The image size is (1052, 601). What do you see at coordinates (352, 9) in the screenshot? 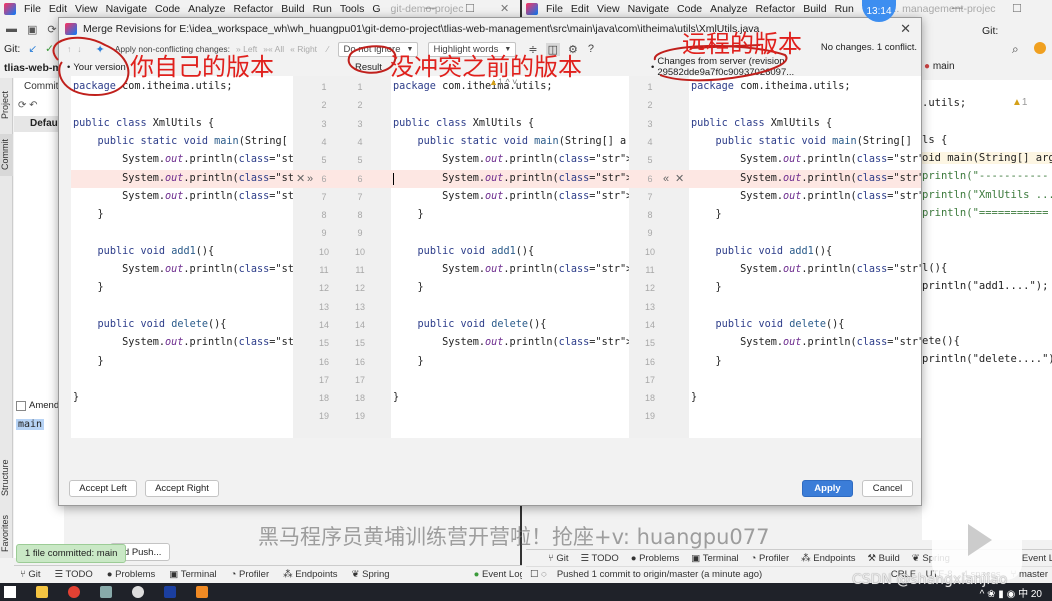
I see `menu-tools: Tools` at bounding box center [352, 9].